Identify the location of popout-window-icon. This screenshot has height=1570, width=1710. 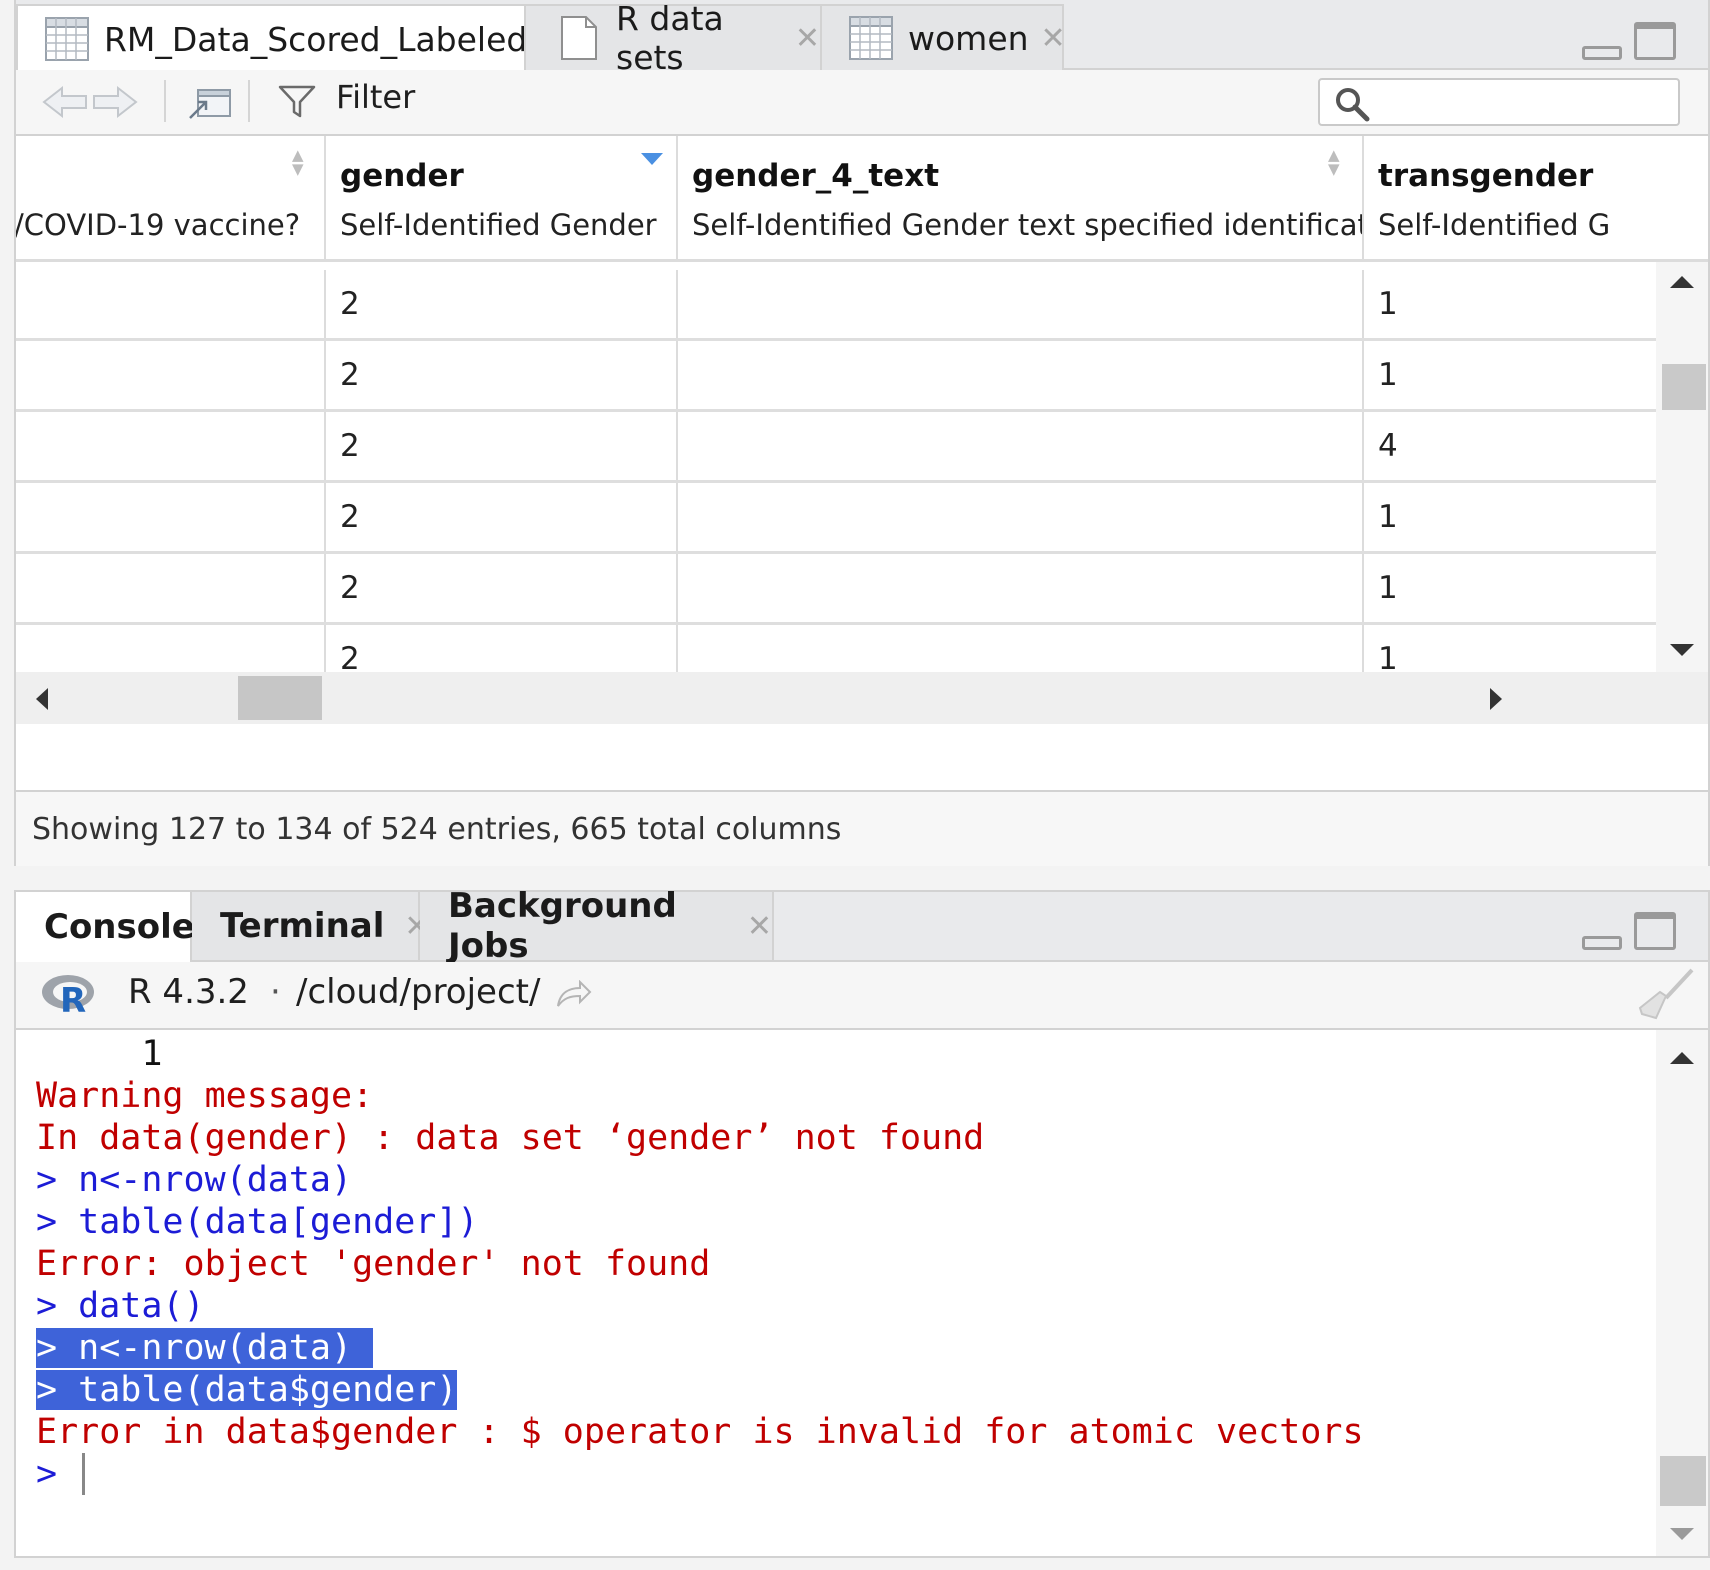
(210, 102).